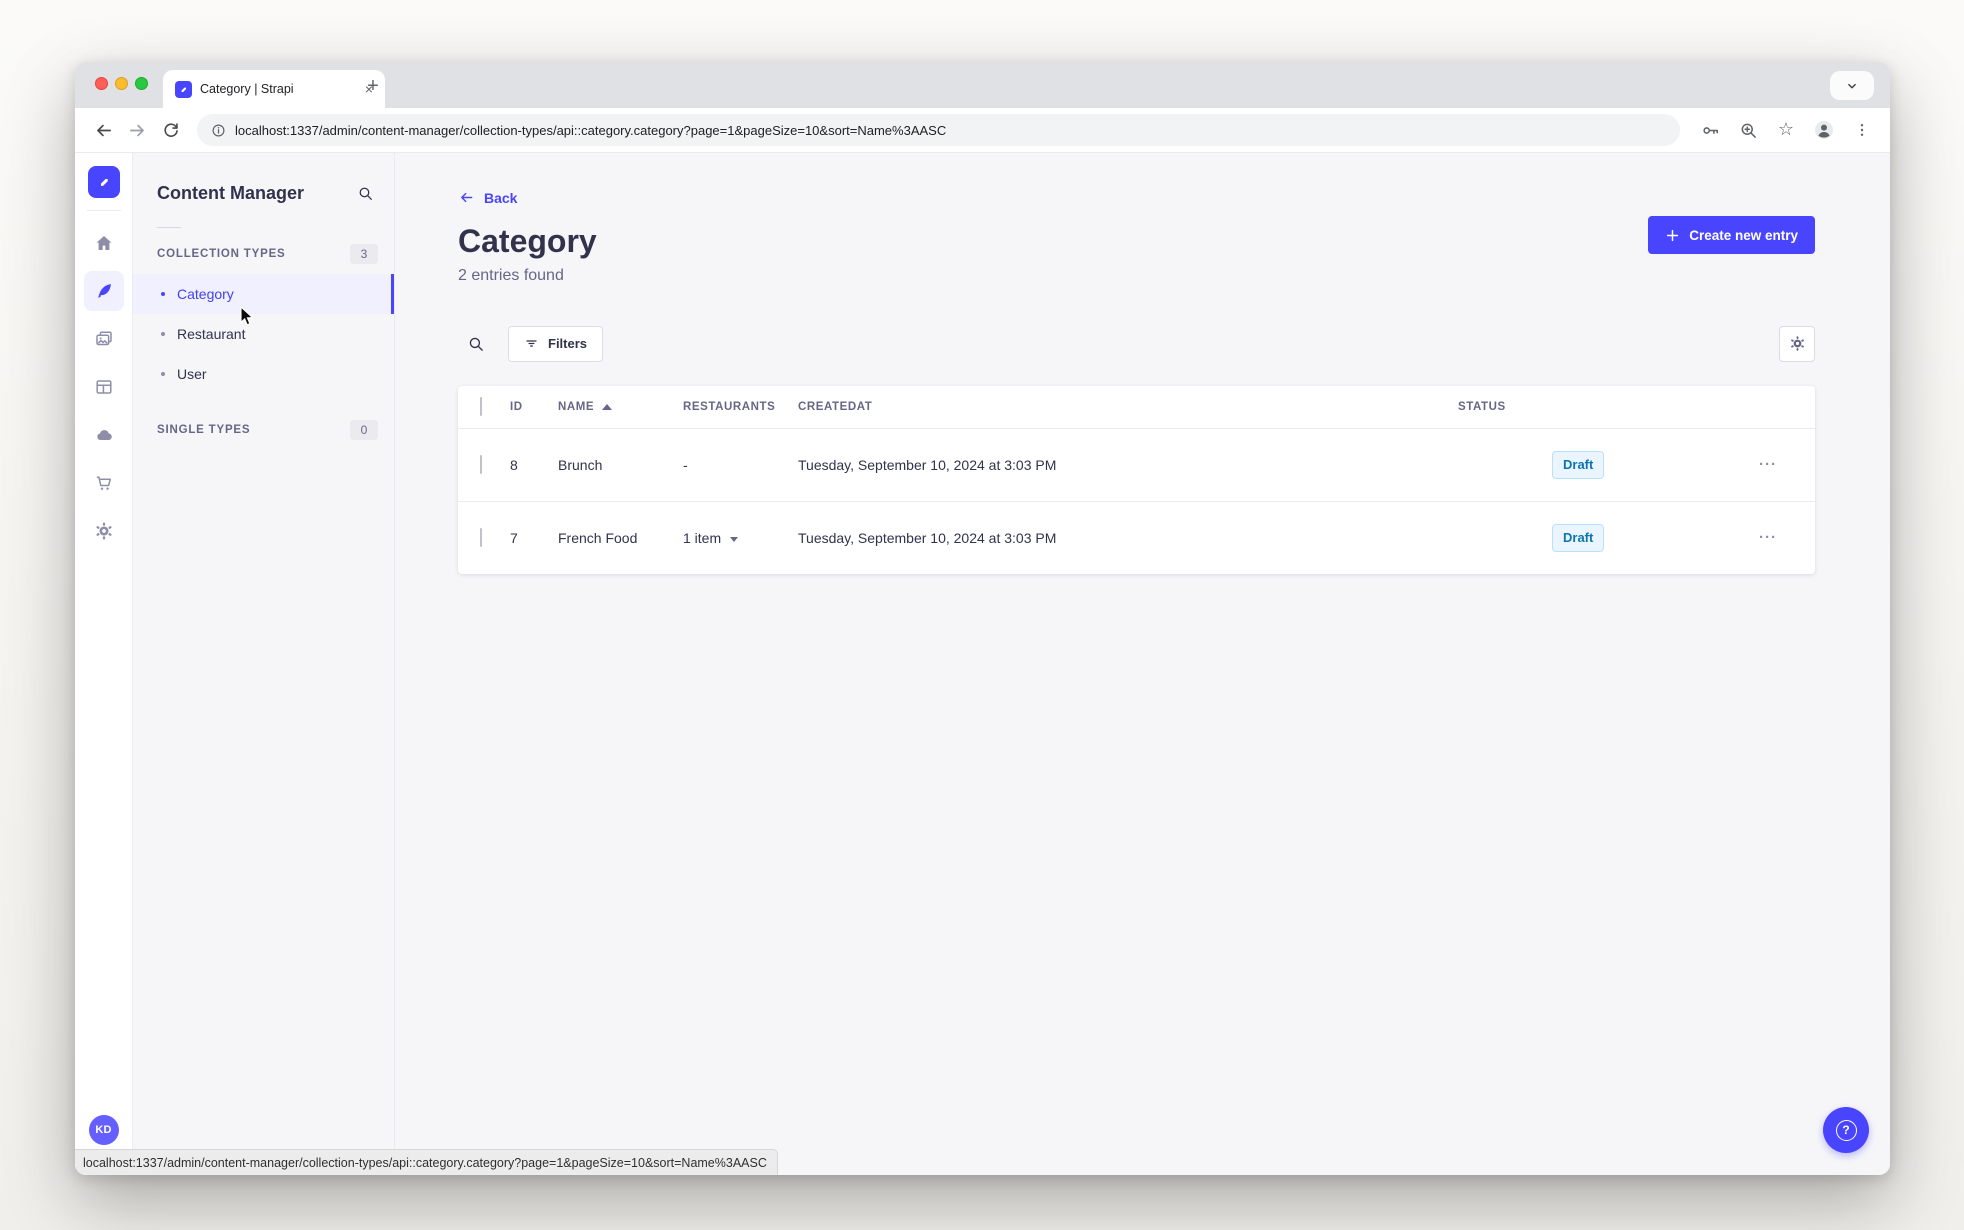 The height and width of the screenshot is (1230, 1964). I want to click on subnav-item-restaurant: Restaurant, so click(263, 334).